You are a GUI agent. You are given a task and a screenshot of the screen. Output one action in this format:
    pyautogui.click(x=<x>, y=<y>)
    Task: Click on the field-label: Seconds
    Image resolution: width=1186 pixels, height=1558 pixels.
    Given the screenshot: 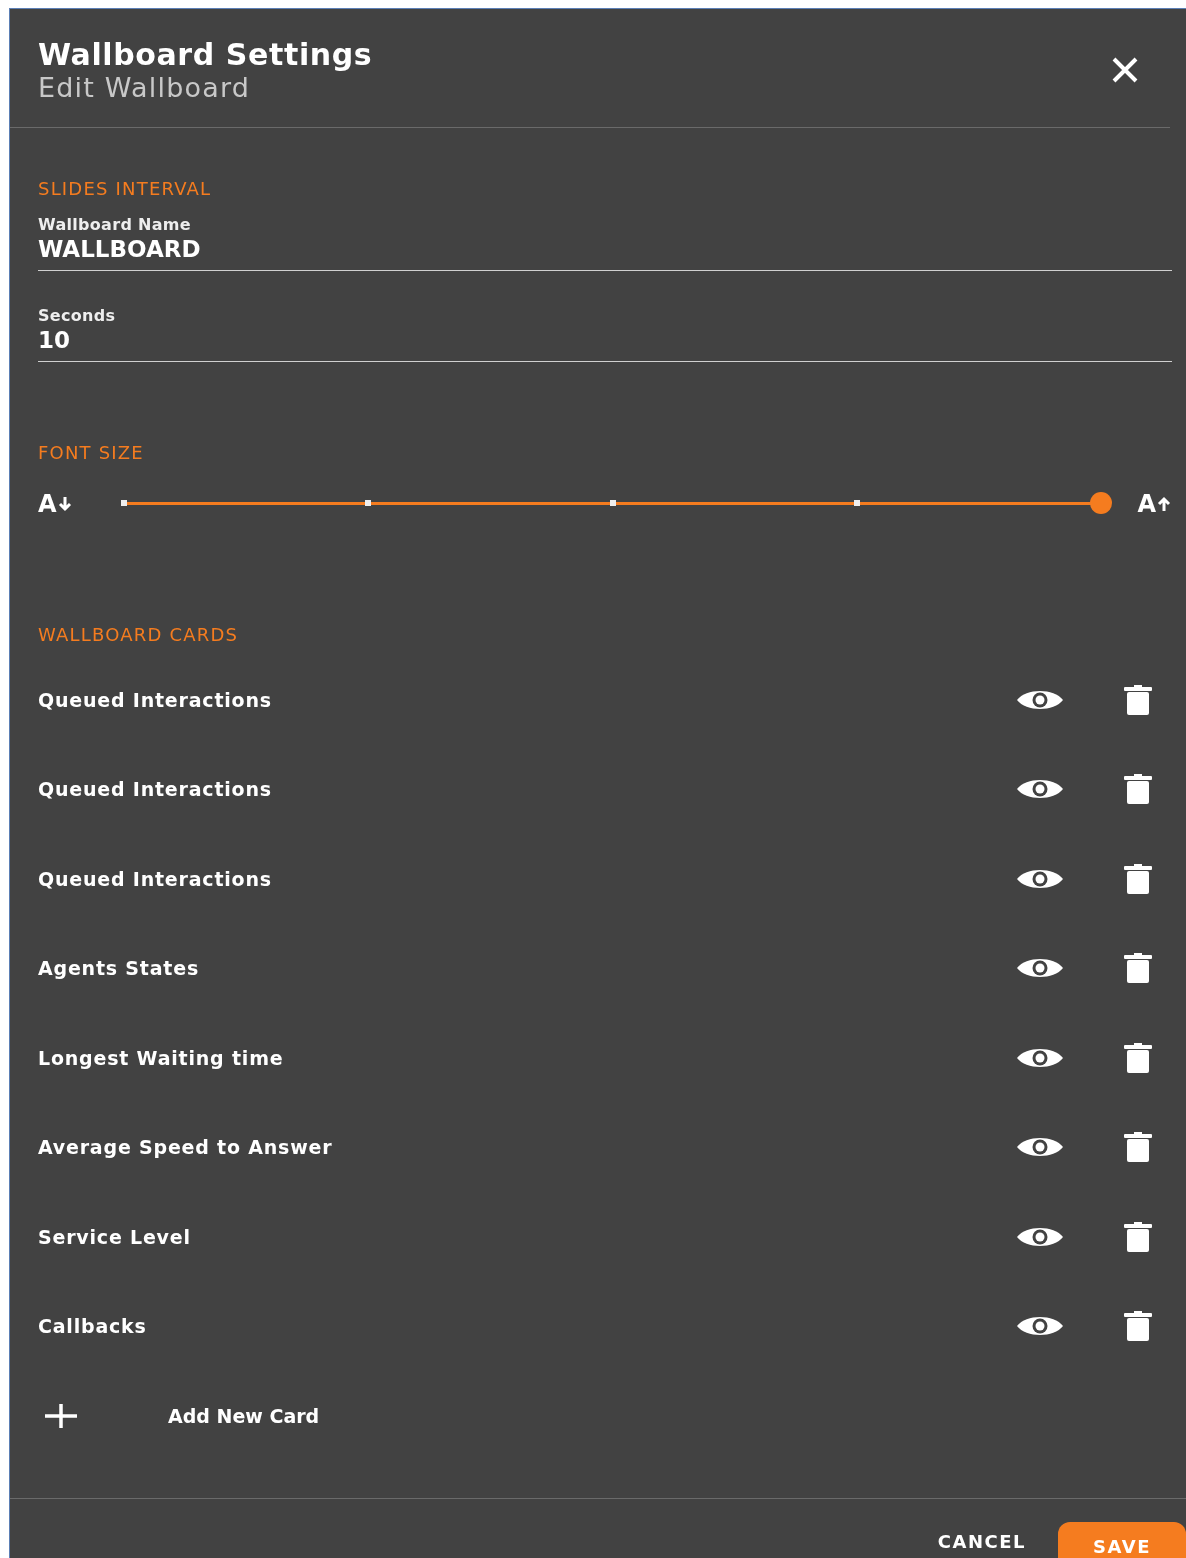 What is the action you would take?
    pyautogui.click(x=77, y=315)
    